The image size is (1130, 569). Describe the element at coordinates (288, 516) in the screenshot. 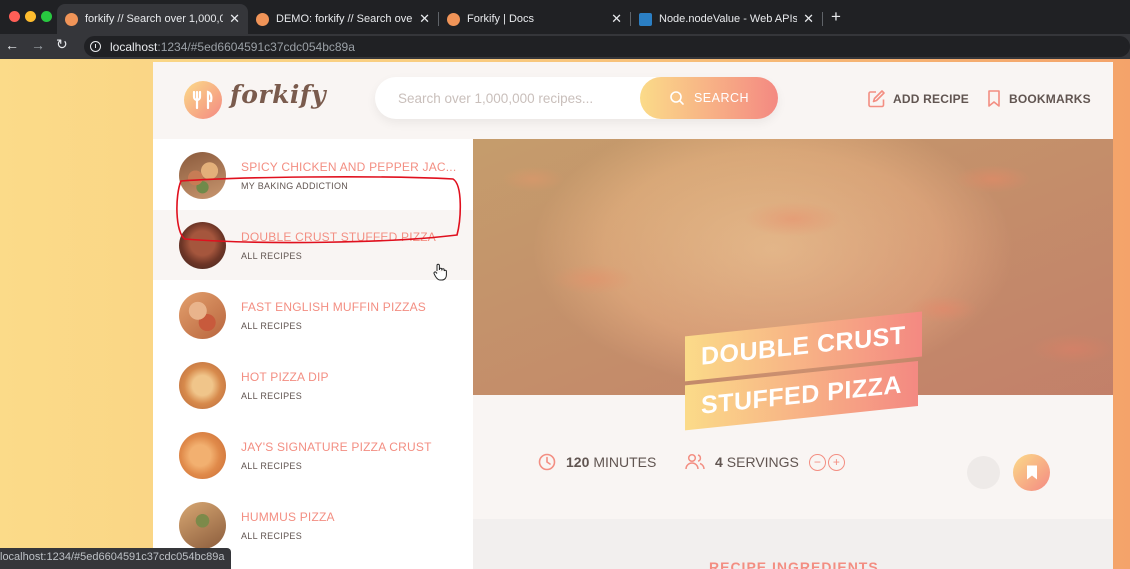

I see `result-title: HUMMUS PIZZA` at that location.